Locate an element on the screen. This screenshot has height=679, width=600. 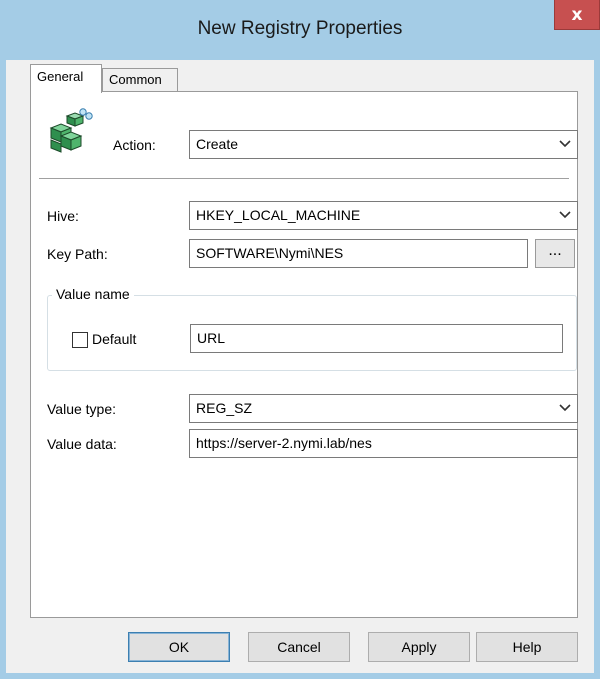
section-divider is located at coordinates (304, 178).